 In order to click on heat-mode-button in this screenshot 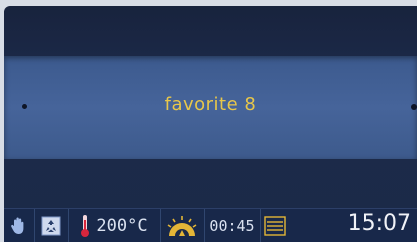, I will do `click(182, 225)`.